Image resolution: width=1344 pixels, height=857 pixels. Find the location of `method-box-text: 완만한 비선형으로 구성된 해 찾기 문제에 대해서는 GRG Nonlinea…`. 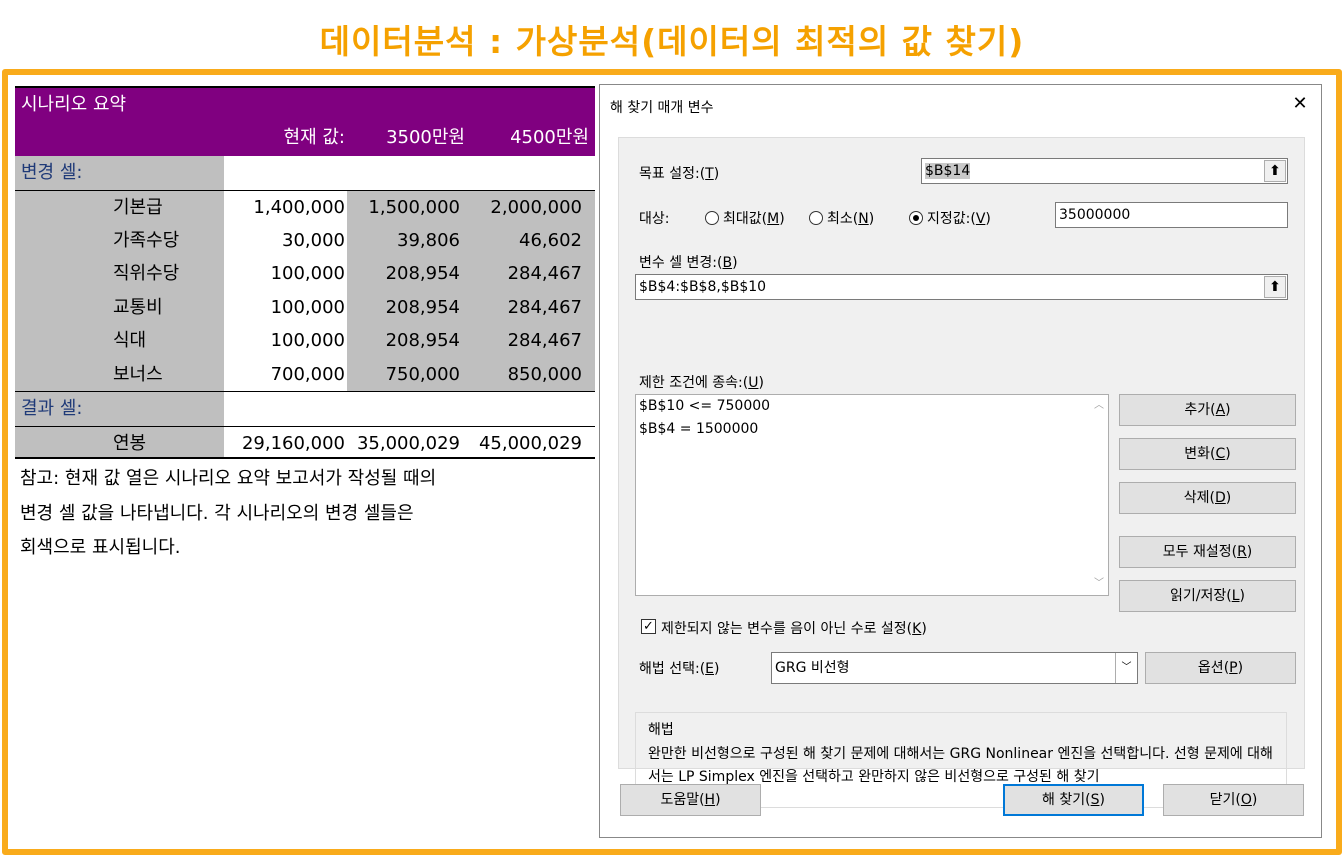

method-box-text: 완만한 비선형으로 구성된 해 찾기 문제에 대해서는 GRG Nonlinea… is located at coordinates (960, 765).